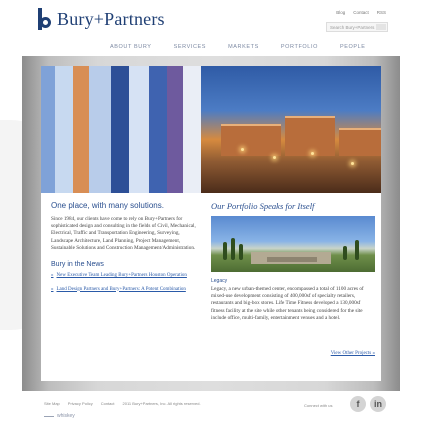 The width and height of the screenshot is (422, 429). I want to click on search-placeholder: Search Bury+Partners, so click(352, 27).